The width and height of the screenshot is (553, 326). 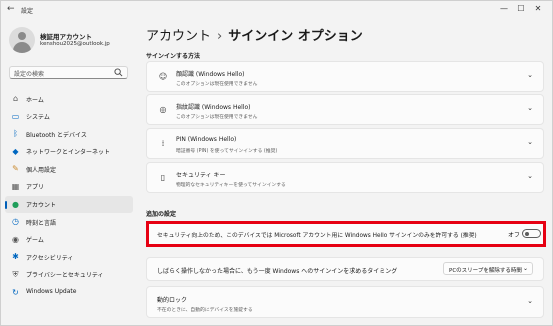 I want to click on sidebar-item: ✎ 個人用設定, so click(x=69, y=169).